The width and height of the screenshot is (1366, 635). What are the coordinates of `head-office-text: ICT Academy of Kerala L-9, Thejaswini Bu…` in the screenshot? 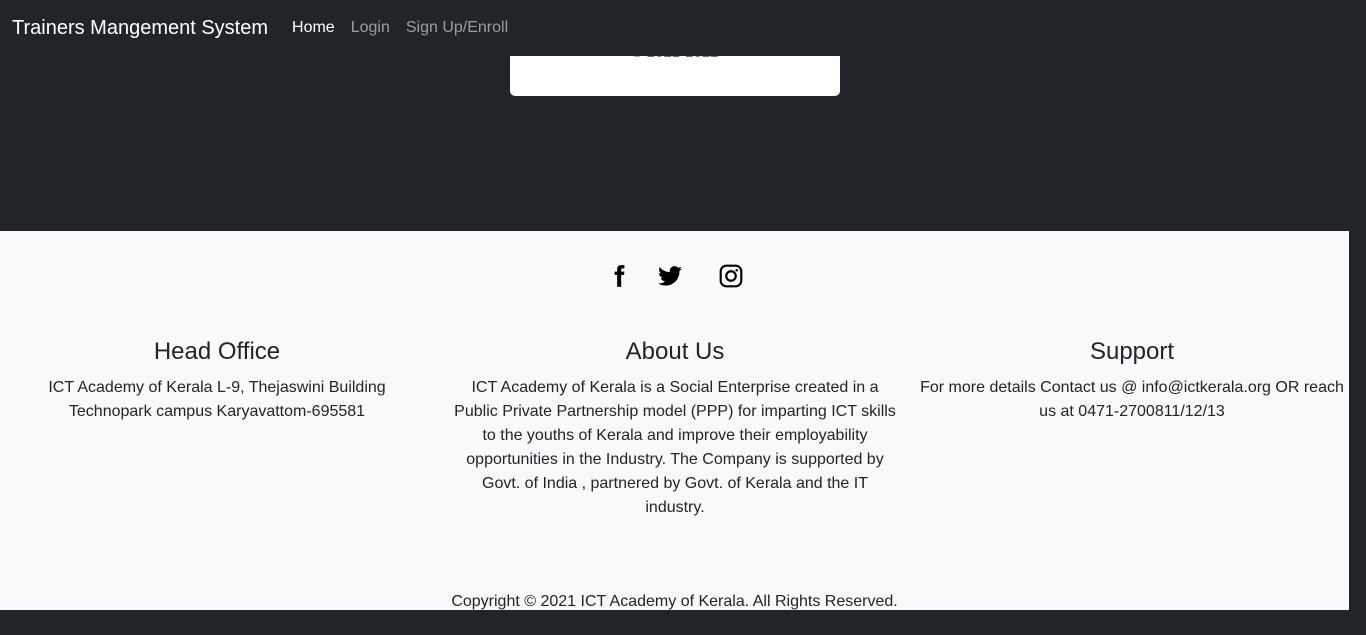 It's located at (217, 399).